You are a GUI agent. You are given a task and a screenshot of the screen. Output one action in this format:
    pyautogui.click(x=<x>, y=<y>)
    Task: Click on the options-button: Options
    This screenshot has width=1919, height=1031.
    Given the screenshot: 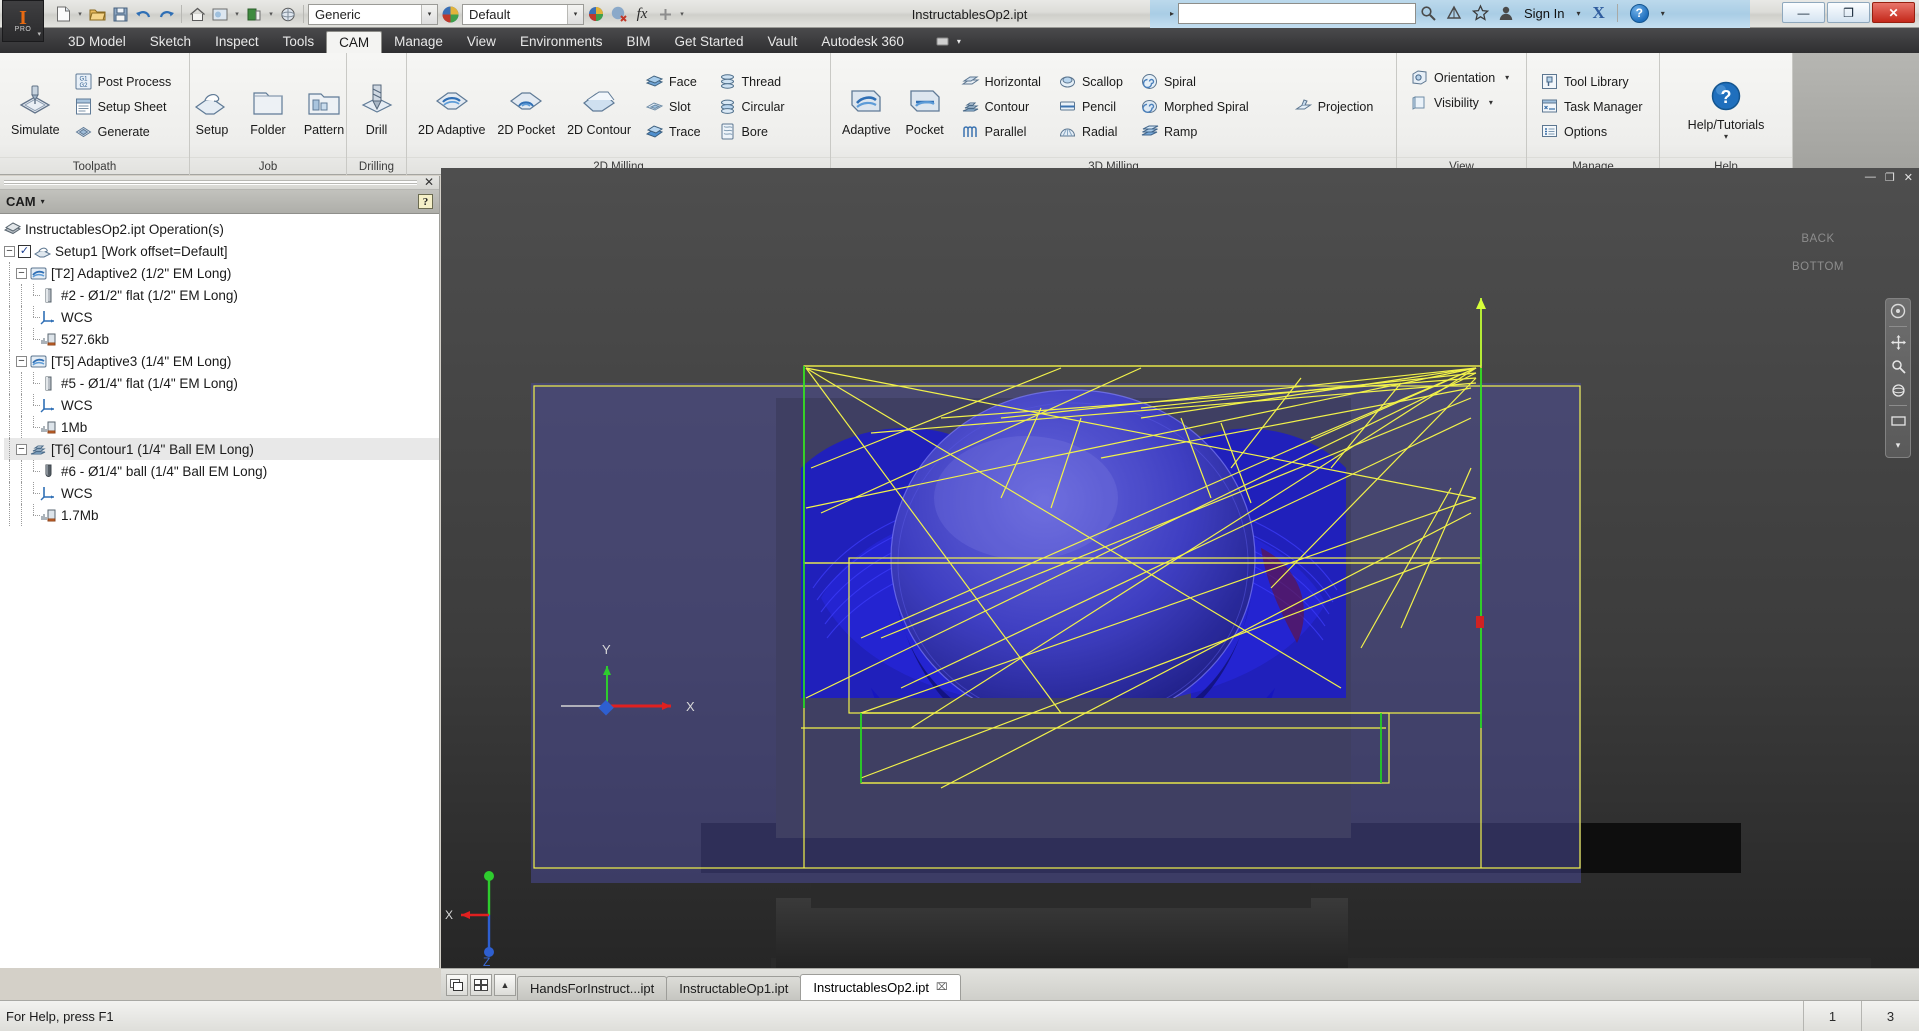 What is the action you would take?
    pyautogui.click(x=1592, y=131)
    